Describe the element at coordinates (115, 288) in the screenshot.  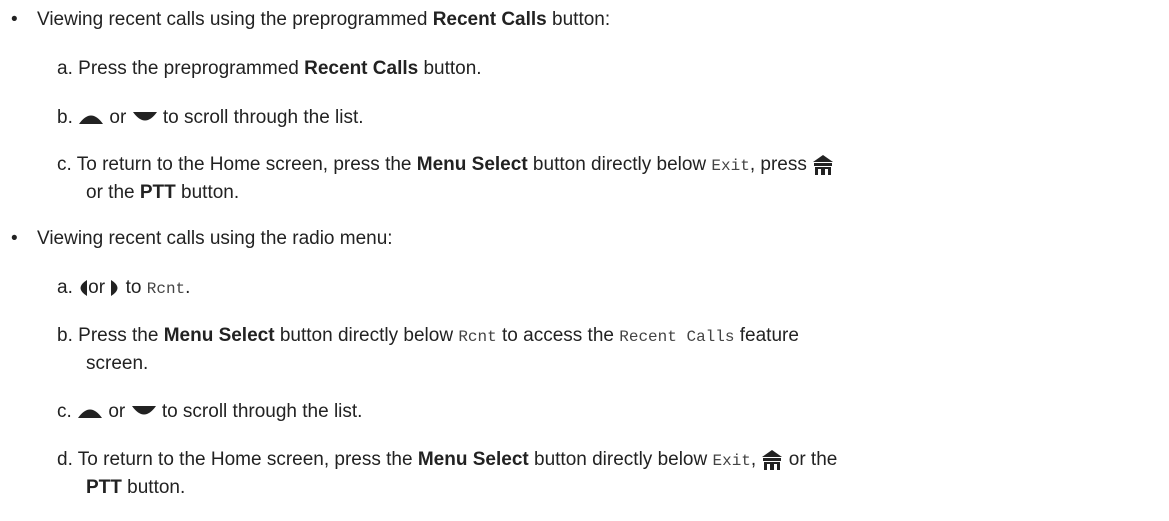
I see `right-arrow-icon` at that location.